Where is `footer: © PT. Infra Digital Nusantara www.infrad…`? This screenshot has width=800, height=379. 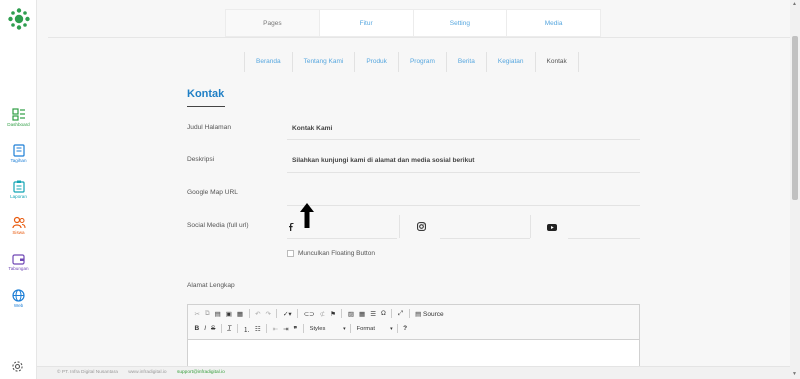 footer: © PT. Infra Digital Nusantara www.infrad… is located at coordinates (413, 372).